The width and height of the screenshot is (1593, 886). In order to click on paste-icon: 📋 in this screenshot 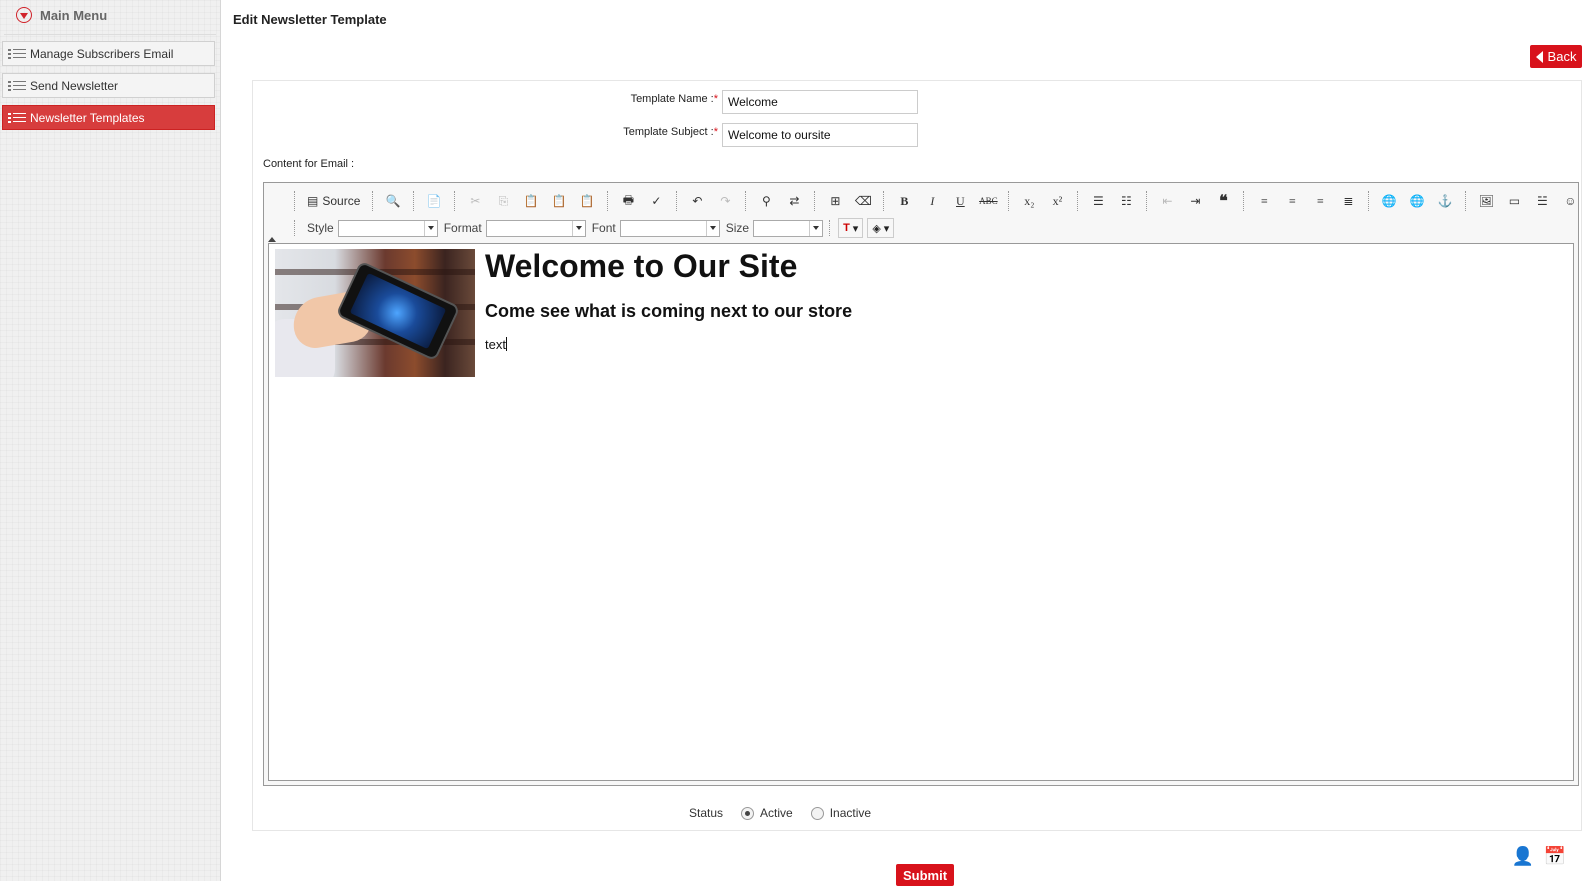, I will do `click(531, 201)`.